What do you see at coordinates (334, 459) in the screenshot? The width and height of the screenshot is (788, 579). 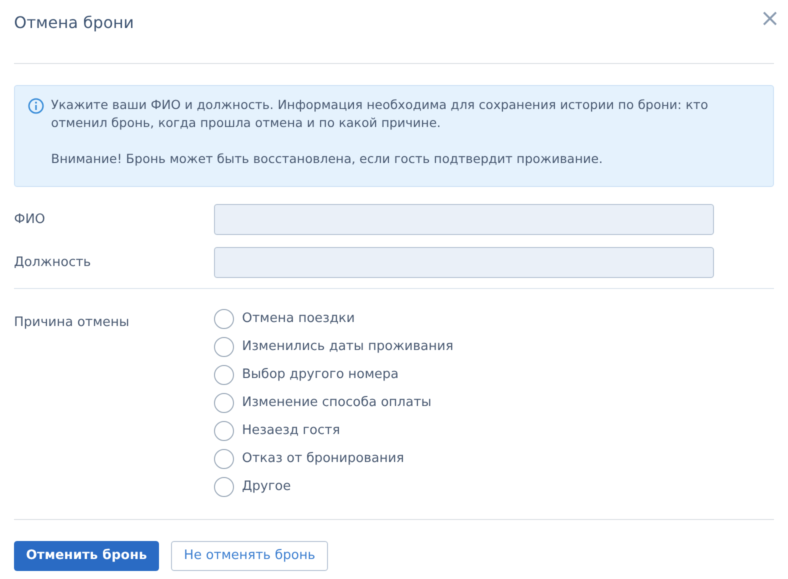 I see `radio-option: Отказ от бронирования` at bounding box center [334, 459].